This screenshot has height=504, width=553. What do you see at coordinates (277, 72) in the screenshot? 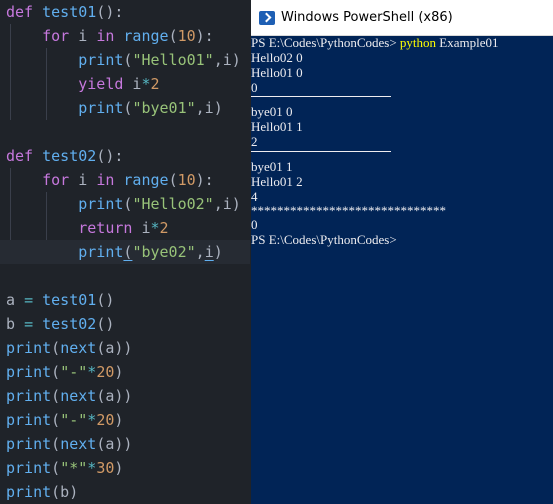
I see `output-line: Hello01 0` at bounding box center [277, 72].